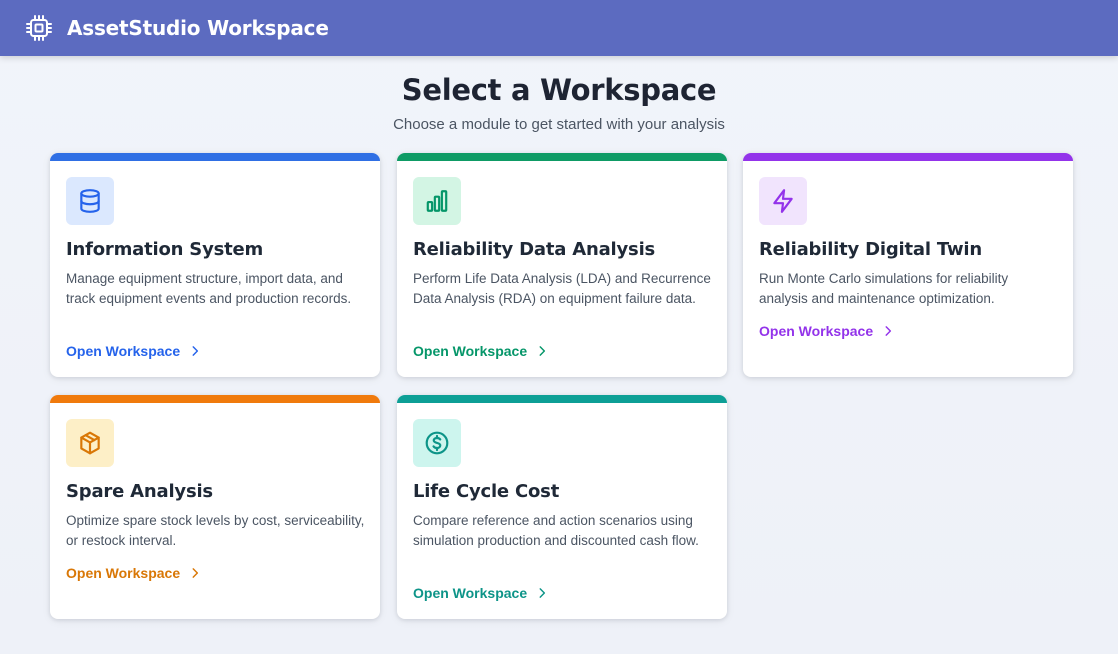 This screenshot has width=1118, height=654. Describe the element at coordinates (165, 249) in the screenshot. I see `card-title: Information System` at that location.